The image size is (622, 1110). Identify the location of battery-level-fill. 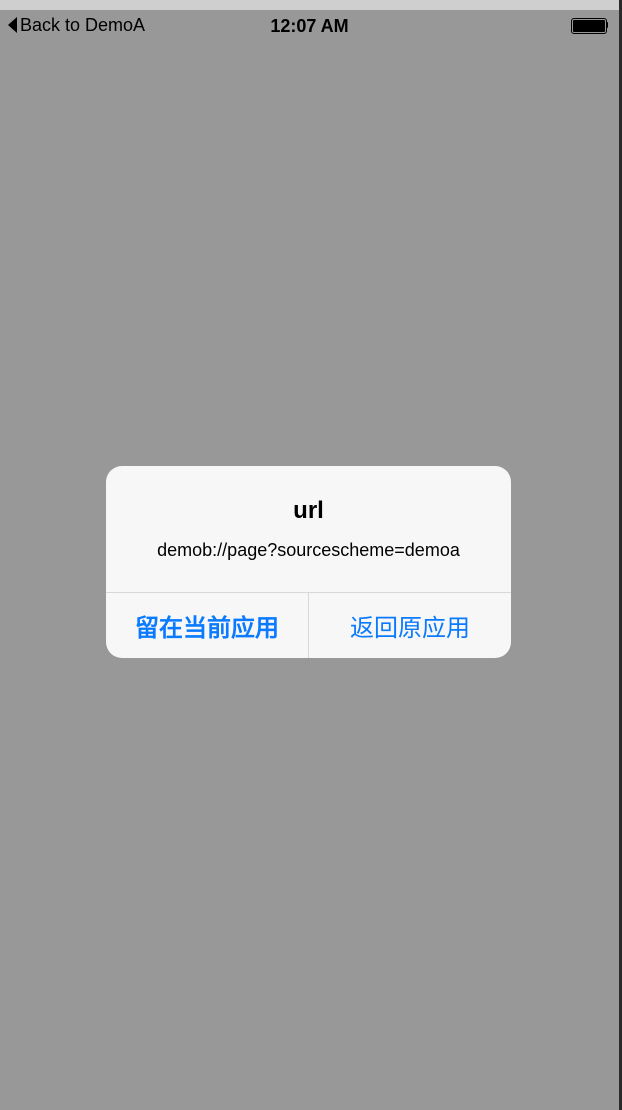
(589, 26).